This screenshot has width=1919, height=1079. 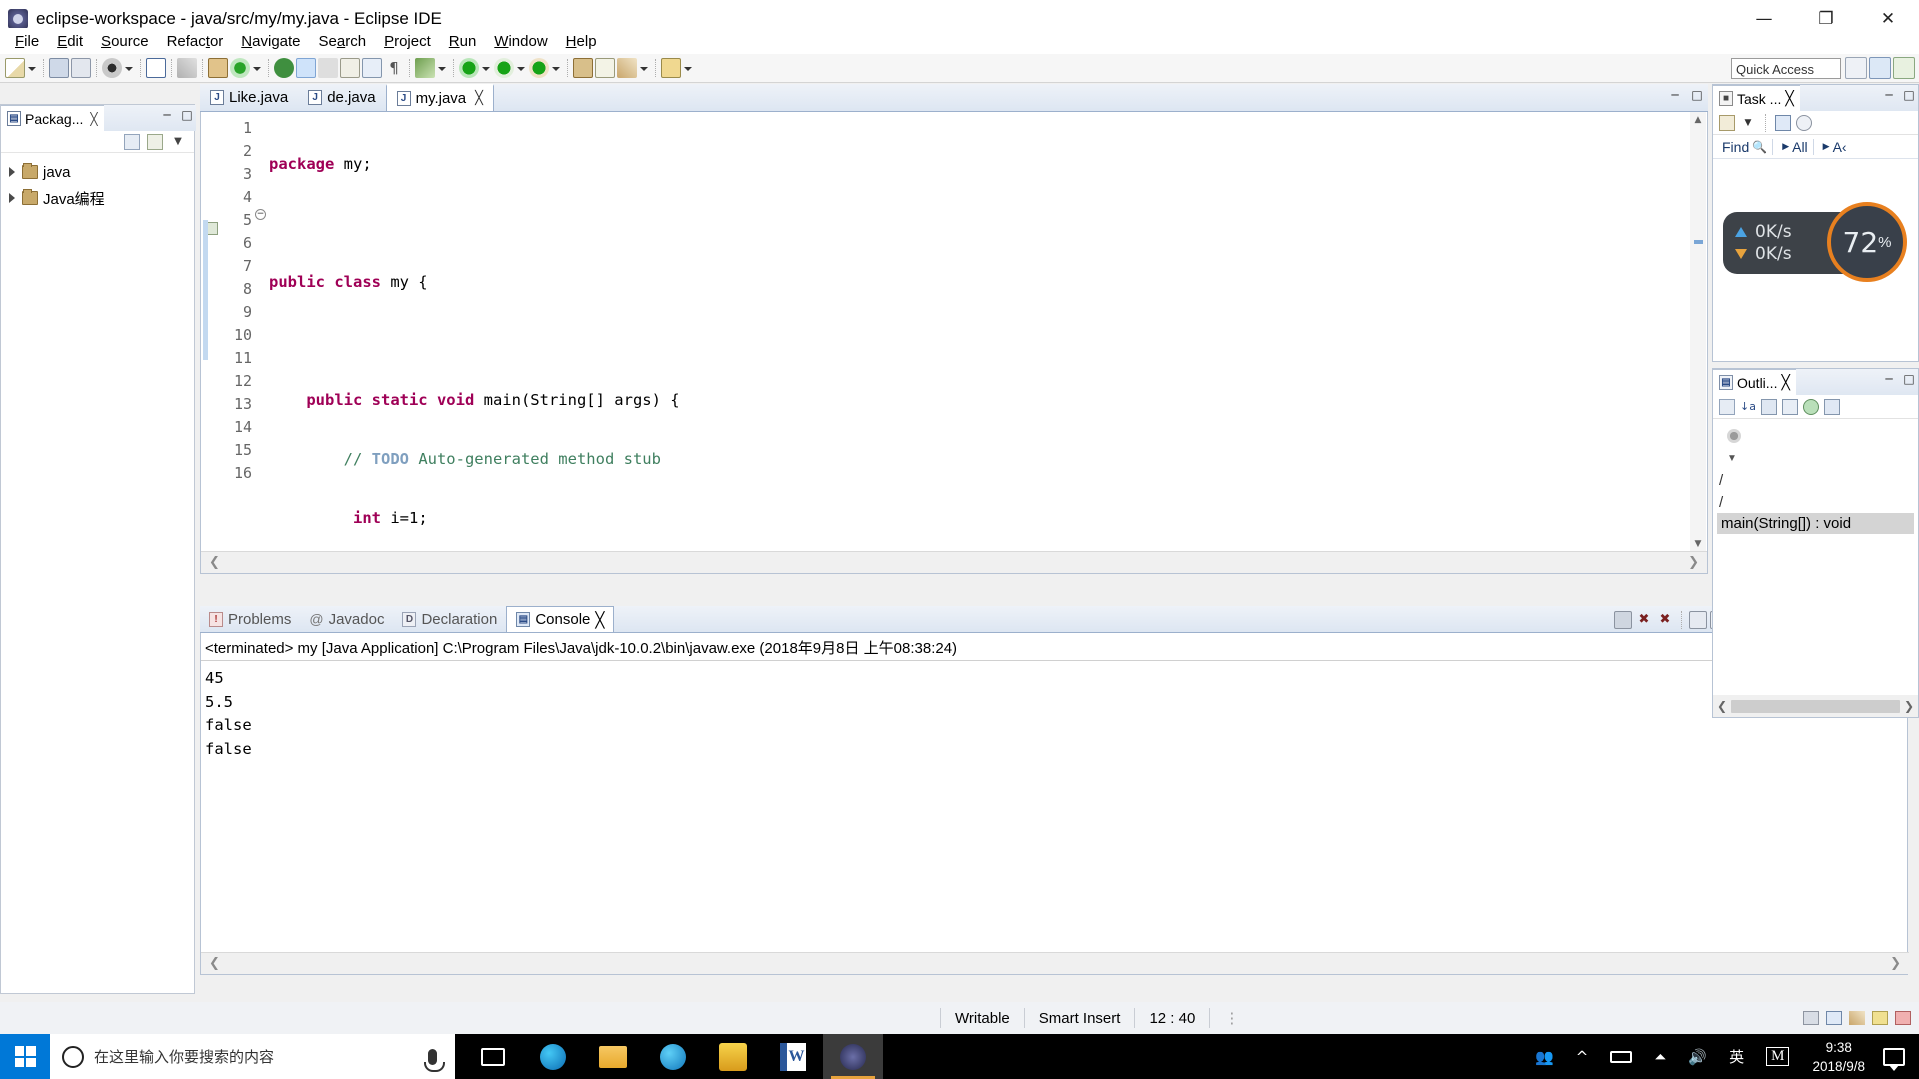 What do you see at coordinates (1736, 1056) in the screenshot?
I see `ime-language-icon: 英` at bounding box center [1736, 1056].